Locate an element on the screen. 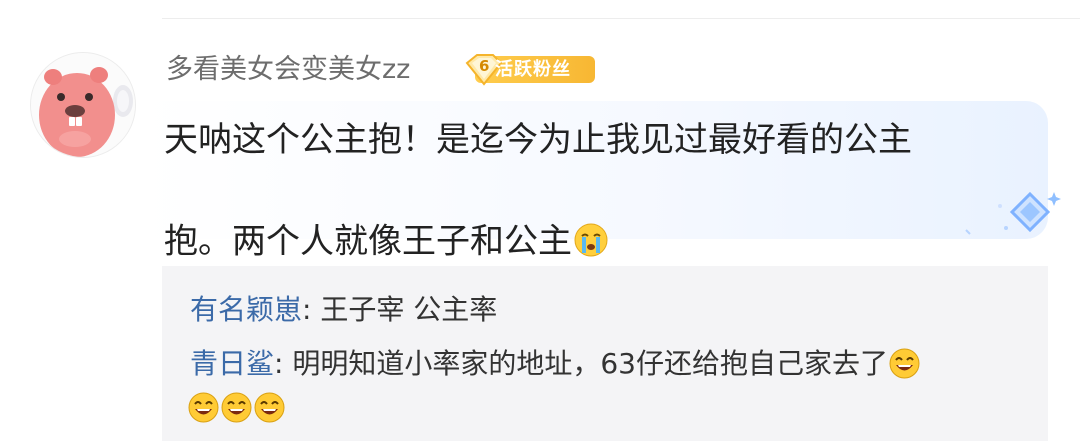 This screenshot has height=441, width=1080. avatar is located at coordinates (83, 105).